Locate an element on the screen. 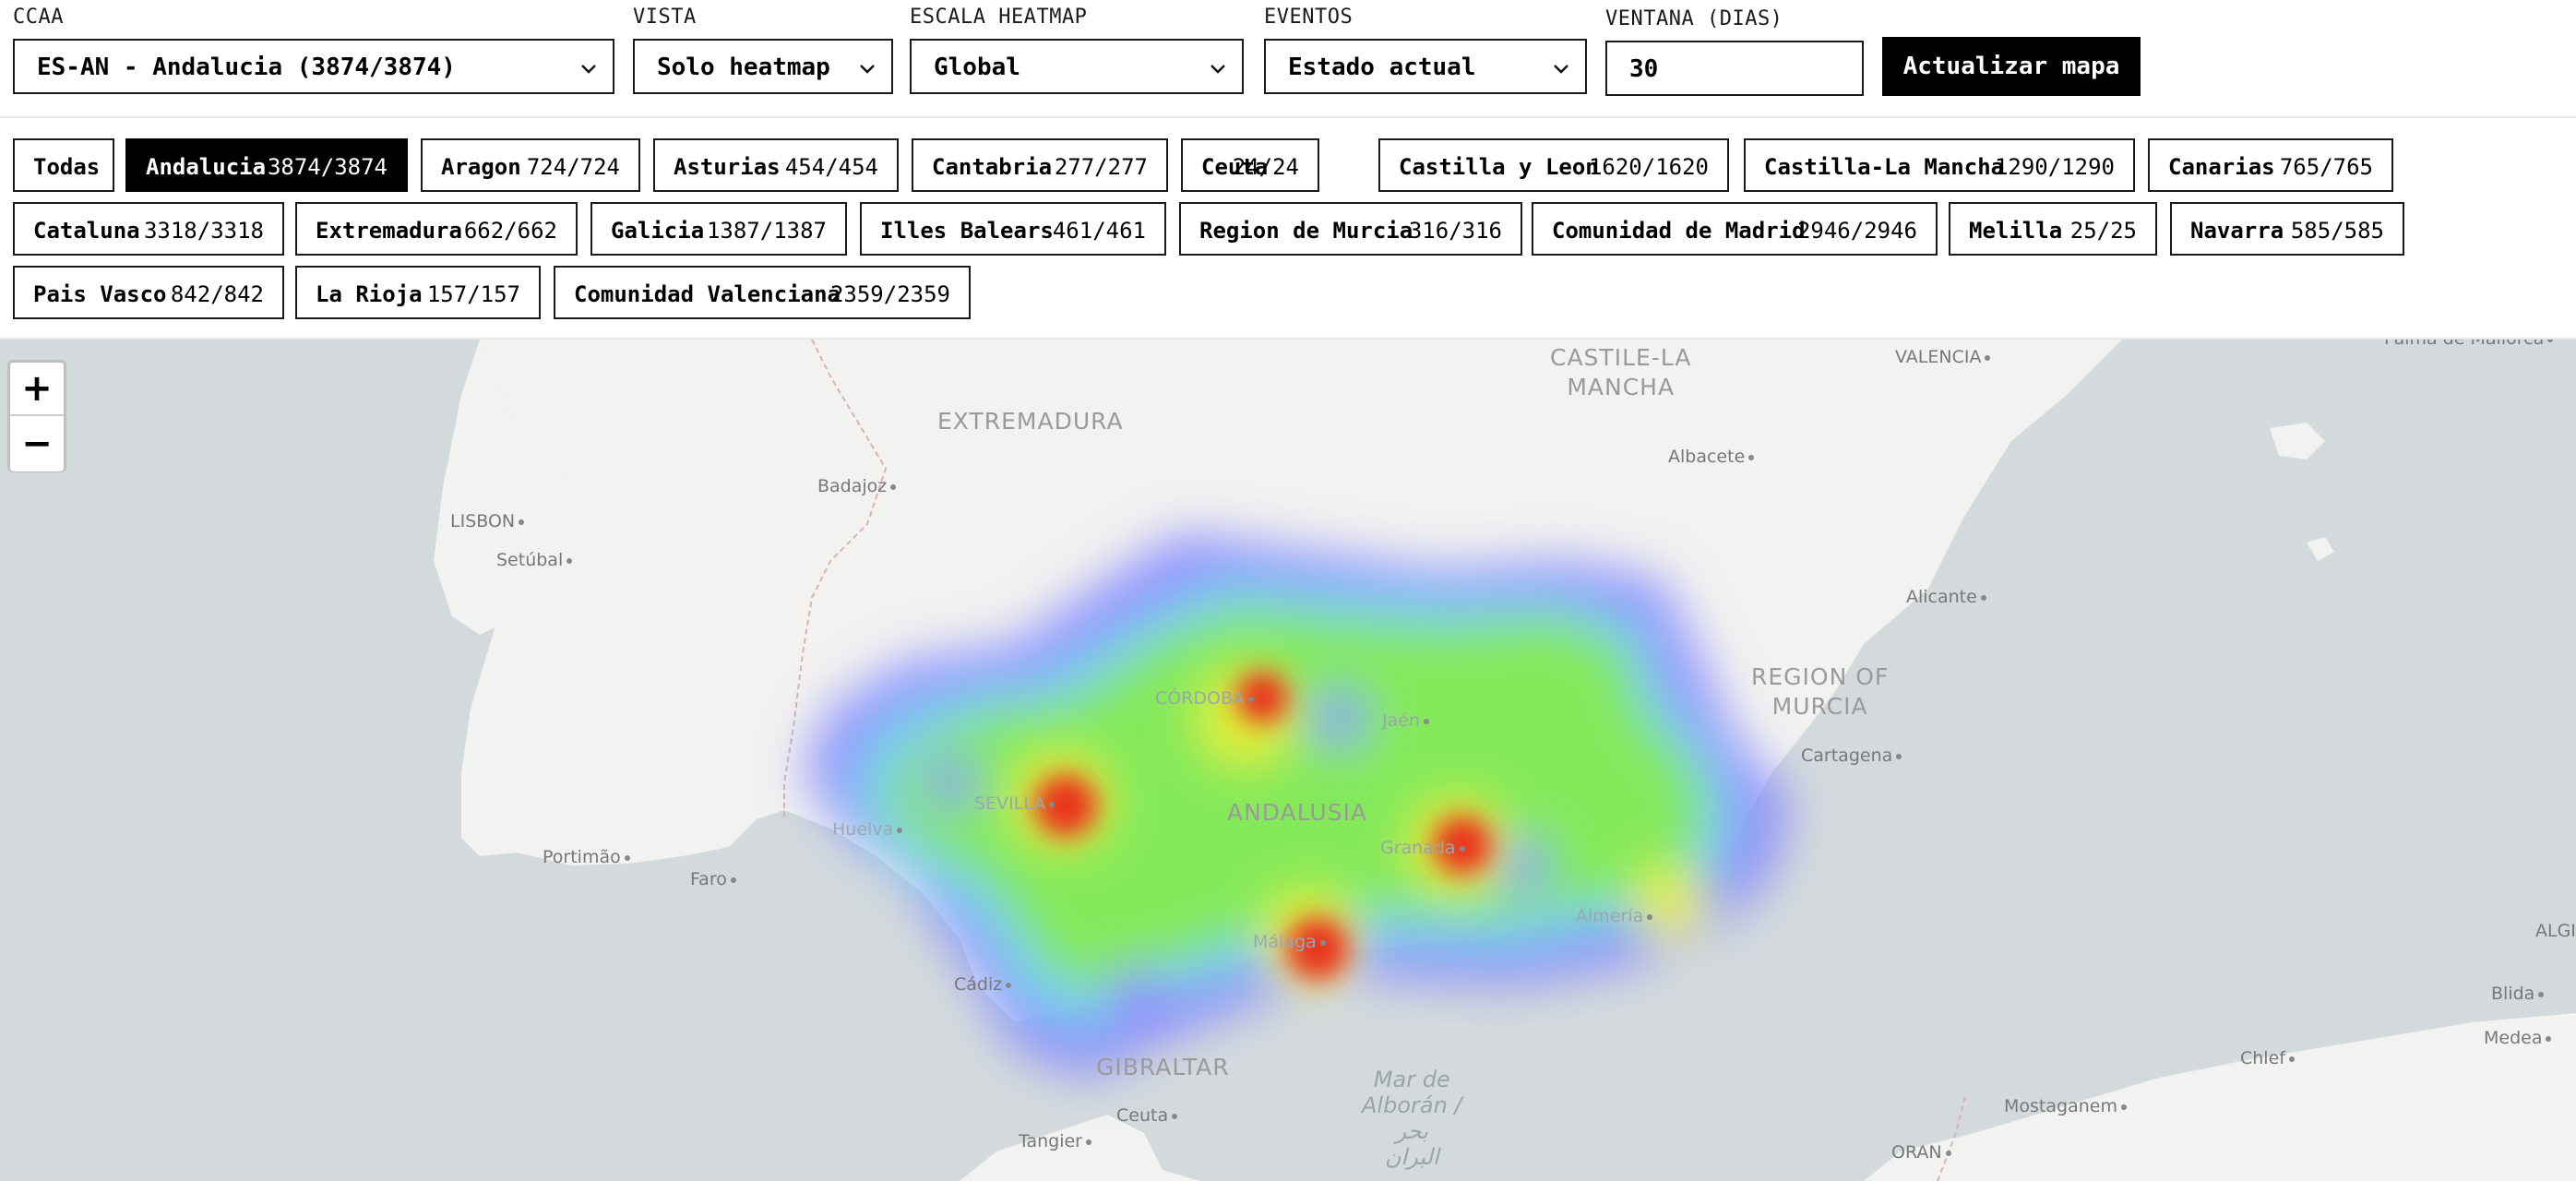 The height and width of the screenshot is (1181, 2576). chip-name: Comunidad de Madrid is located at coordinates (1679, 231).